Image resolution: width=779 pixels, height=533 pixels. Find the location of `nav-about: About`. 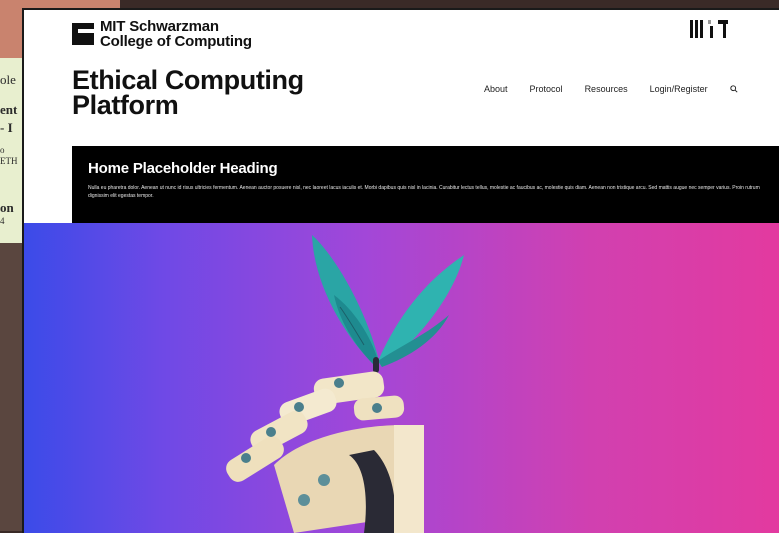

nav-about: About is located at coordinates (496, 89).